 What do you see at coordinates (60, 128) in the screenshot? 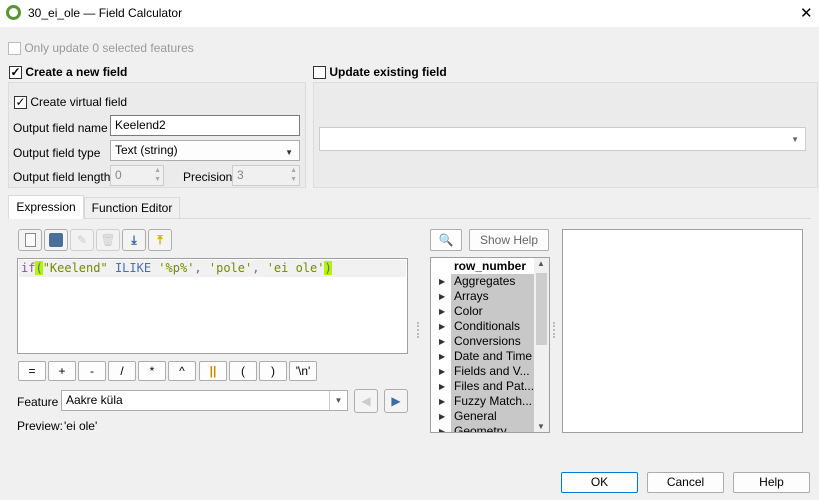
I see `output-field-name-label: Output field name` at bounding box center [60, 128].